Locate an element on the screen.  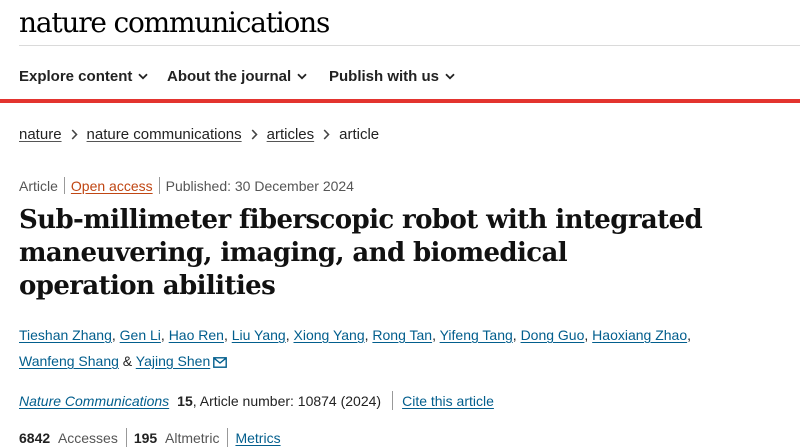
author-link: Liu Yang is located at coordinates (259, 335).